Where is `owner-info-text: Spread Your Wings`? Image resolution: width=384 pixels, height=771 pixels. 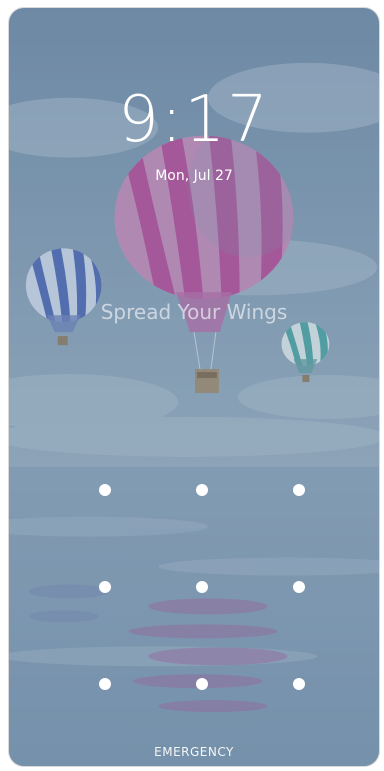 owner-info-text: Spread Your Wings is located at coordinates (194, 312).